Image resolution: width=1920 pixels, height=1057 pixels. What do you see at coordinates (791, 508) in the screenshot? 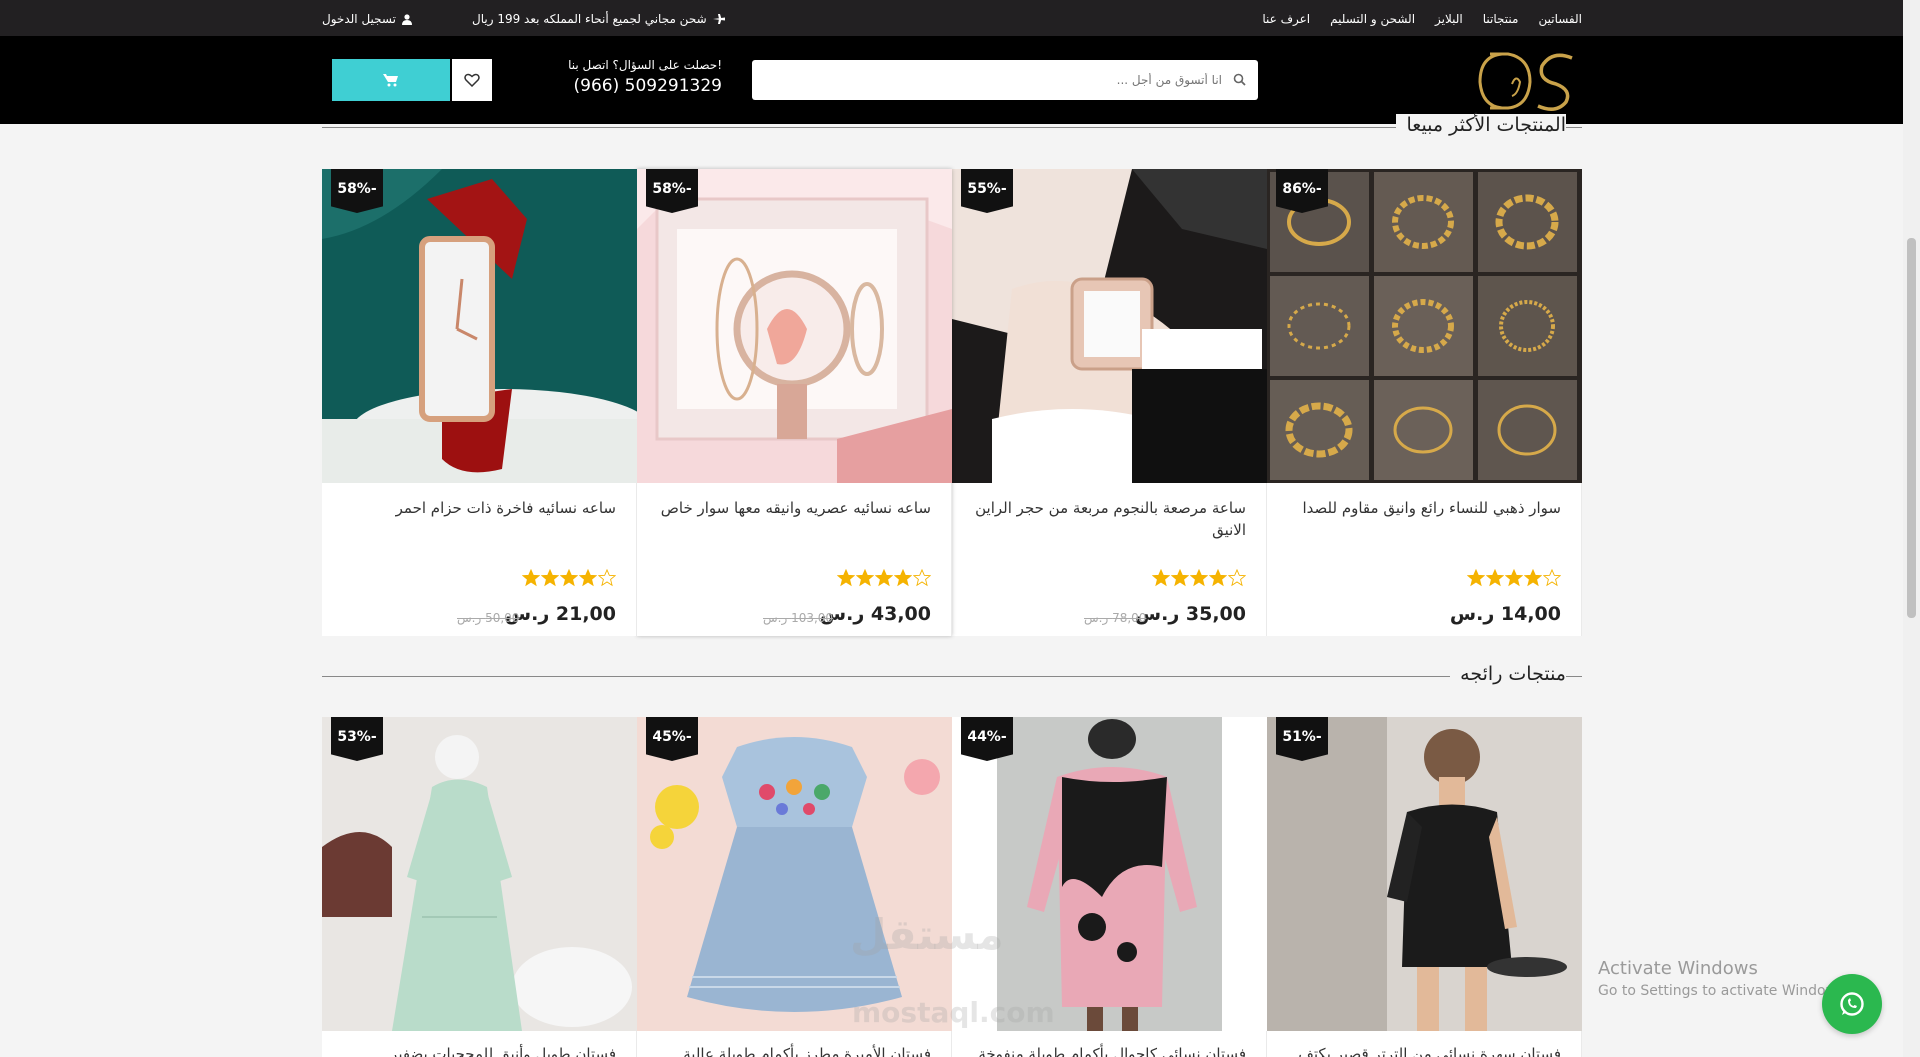
I see `product-name: ساعه نسائيه عصريه وانيقه معها سوار خاص` at bounding box center [791, 508].